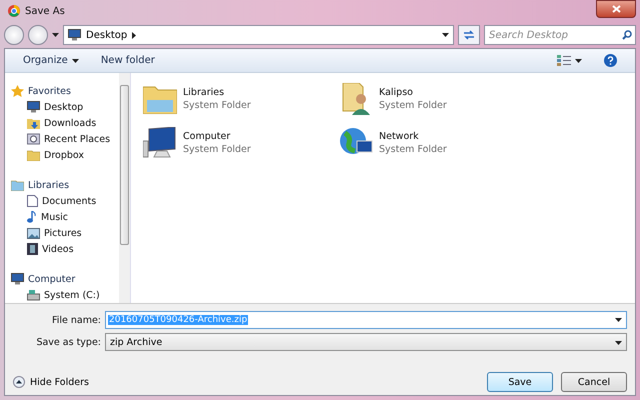  Describe the element at coordinates (396, 92) in the screenshot. I see `folder-name: Kalipso` at that location.